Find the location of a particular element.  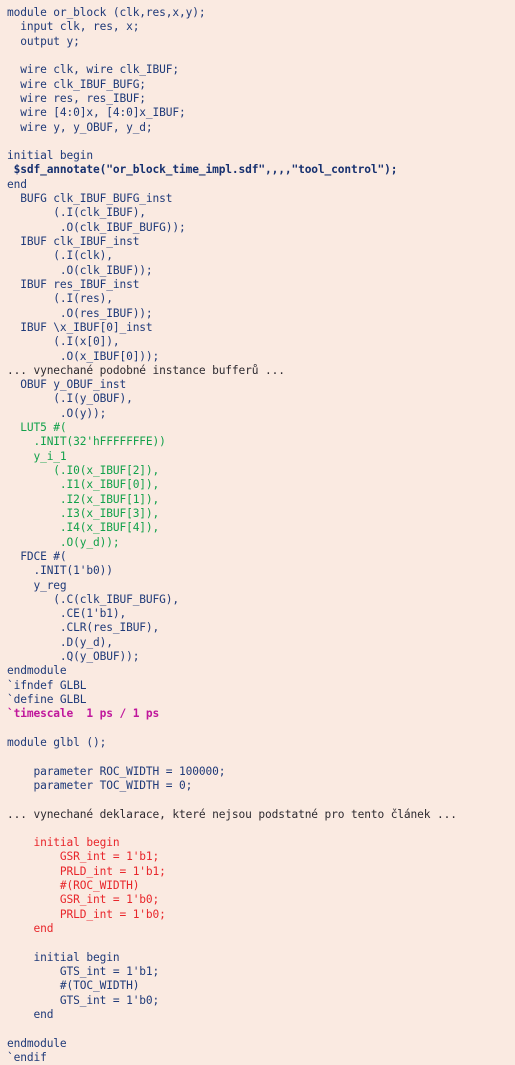

code-line: .O(clk_IBUF)); is located at coordinates (80, 270).